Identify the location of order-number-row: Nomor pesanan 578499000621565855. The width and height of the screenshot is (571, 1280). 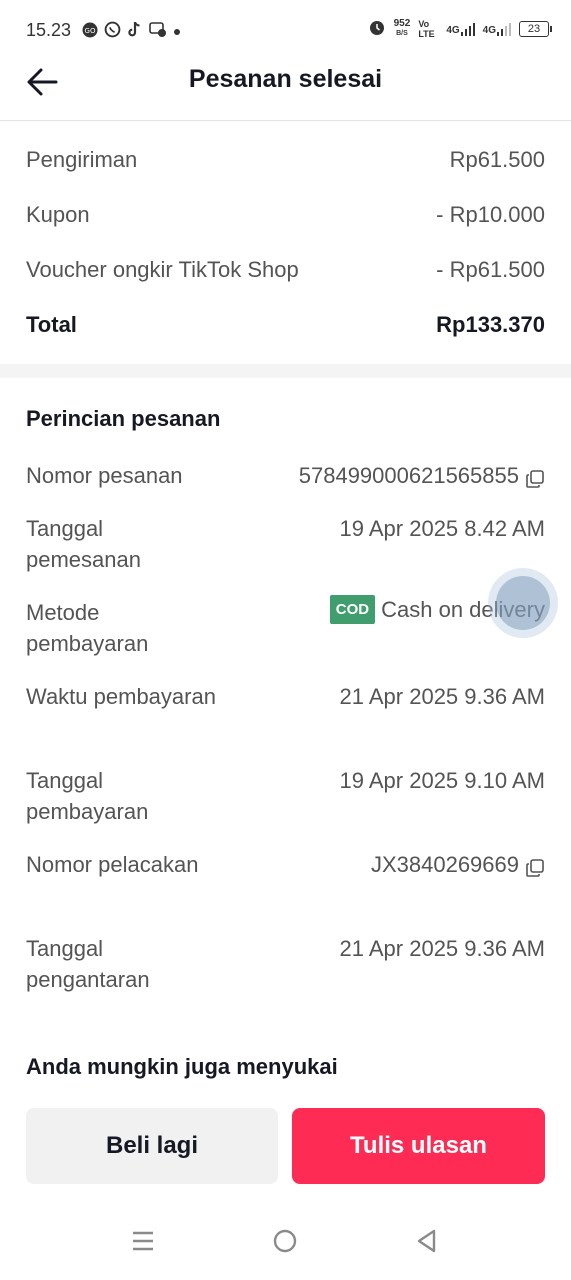
(285, 475).